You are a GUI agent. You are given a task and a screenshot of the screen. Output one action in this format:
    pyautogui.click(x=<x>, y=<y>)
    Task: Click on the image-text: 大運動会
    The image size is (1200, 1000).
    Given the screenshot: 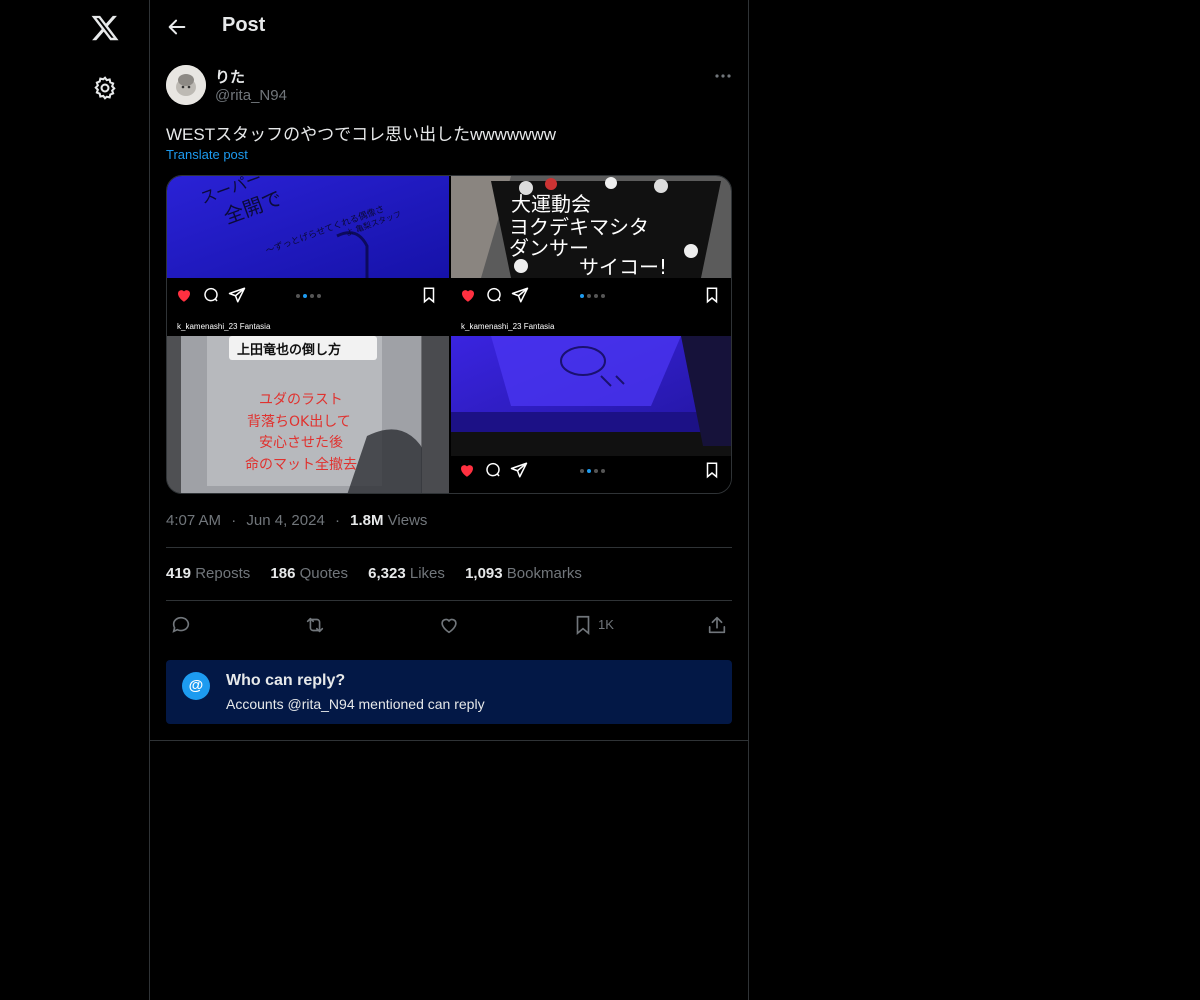 What is the action you would take?
    pyautogui.click(x=551, y=204)
    